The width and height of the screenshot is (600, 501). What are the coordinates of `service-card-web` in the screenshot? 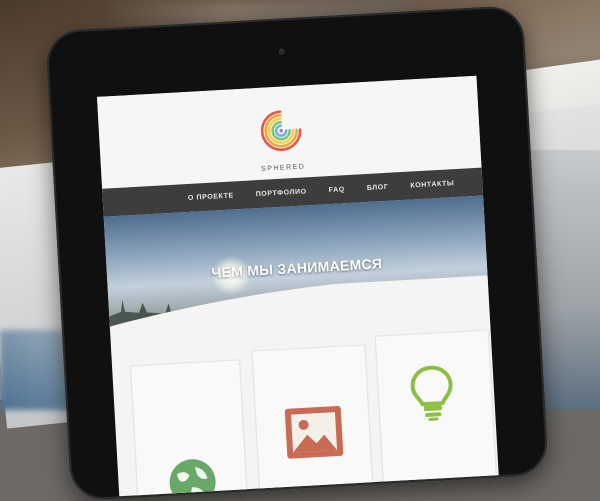 It's located at (189, 428).